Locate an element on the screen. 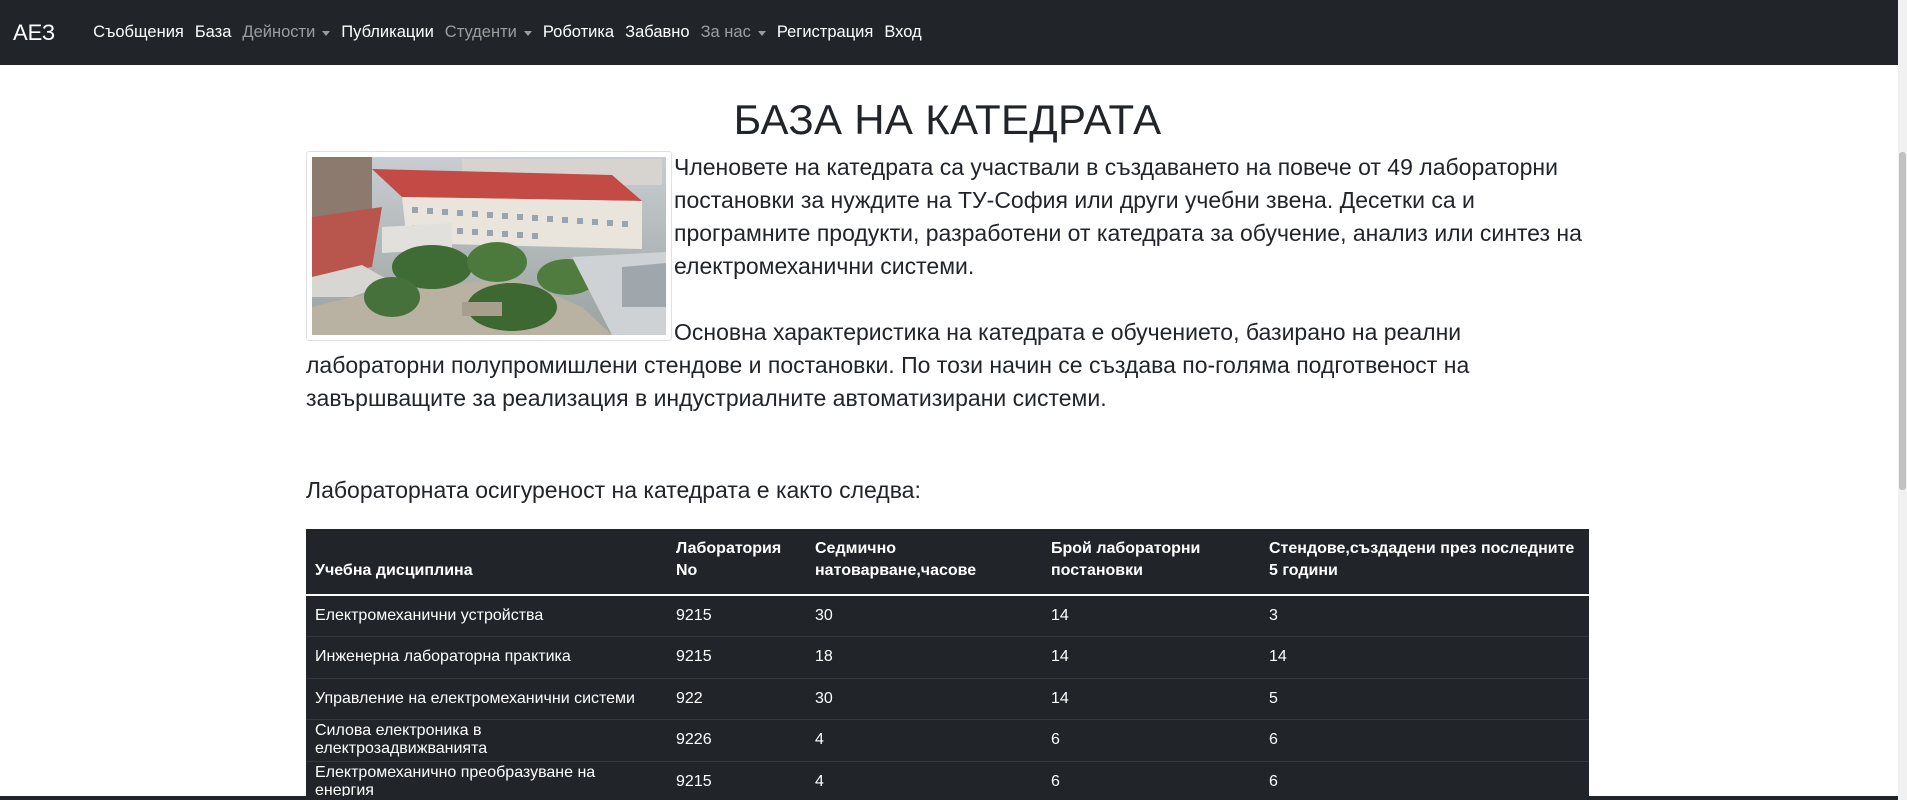 This screenshot has width=1907, height=800. nav-item-robotics: Роботика is located at coordinates (578, 32).